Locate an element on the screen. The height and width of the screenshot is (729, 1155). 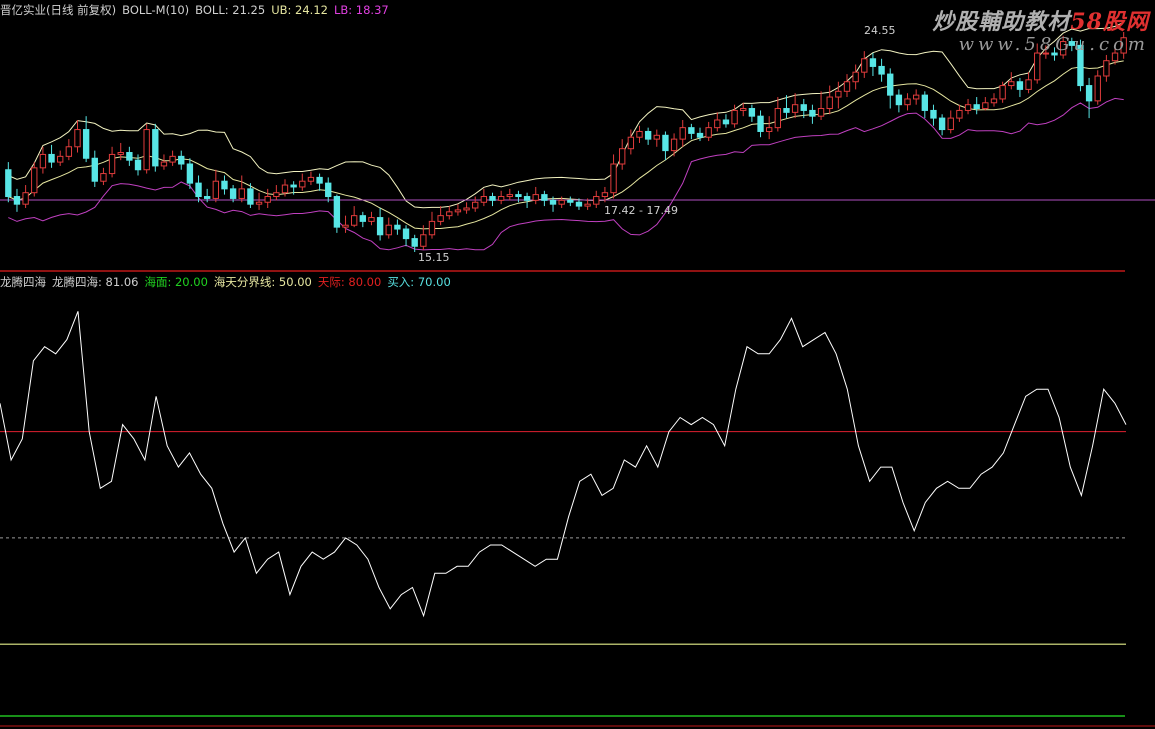
oscillator-value: 龙腾四海: 81.06 is located at coordinates (95, 282).